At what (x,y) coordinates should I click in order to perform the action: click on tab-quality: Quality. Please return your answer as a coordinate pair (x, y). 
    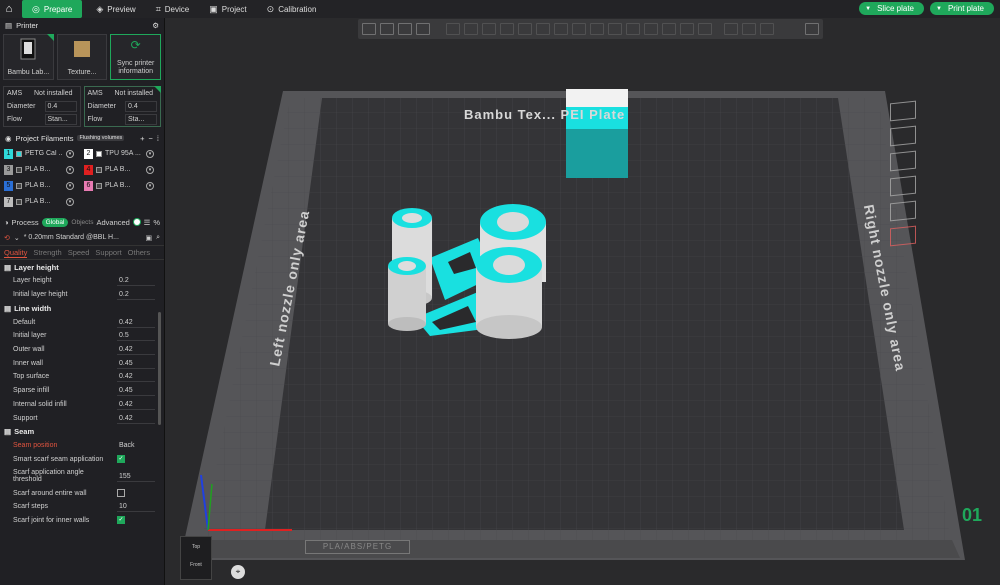
    Looking at the image, I should click on (16, 253).